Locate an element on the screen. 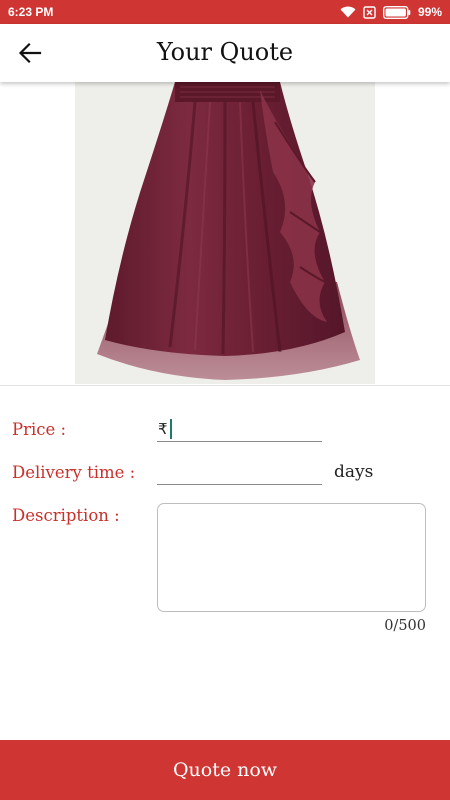 This screenshot has height=800, width=450. status-icons: 99% is located at coordinates (391, 12).